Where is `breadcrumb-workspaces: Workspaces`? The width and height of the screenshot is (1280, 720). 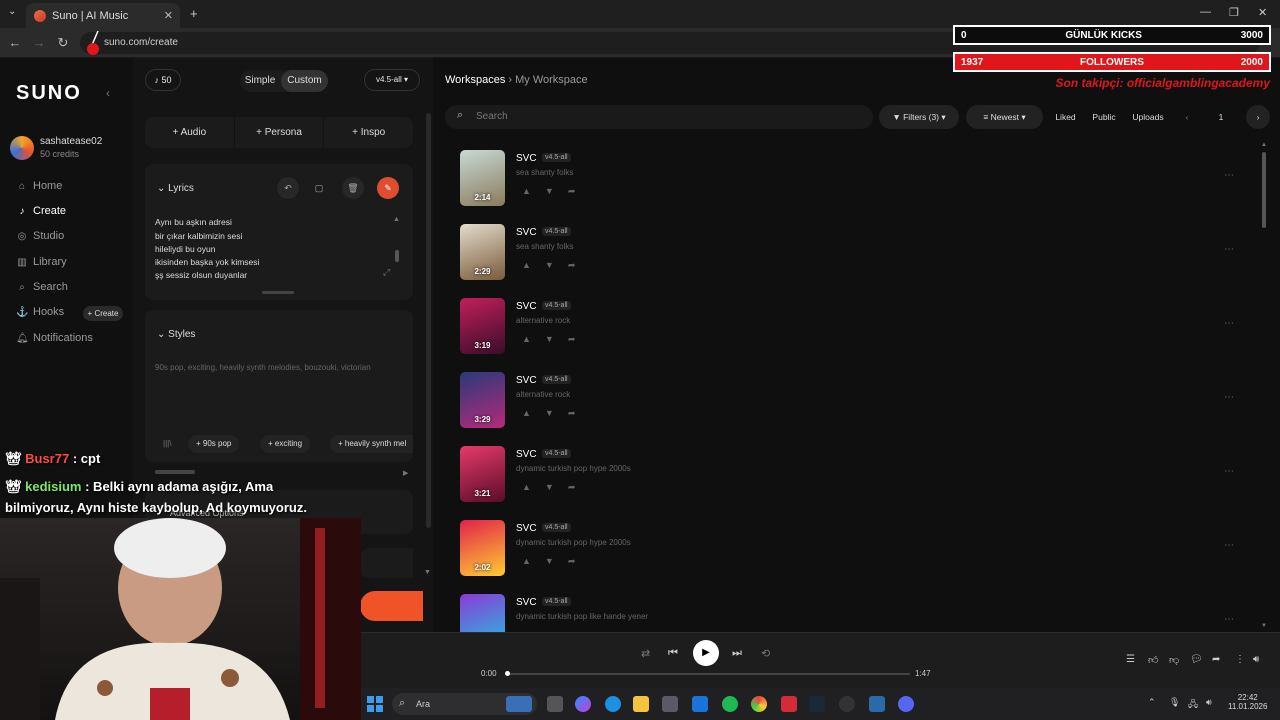 breadcrumb-workspaces: Workspaces is located at coordinates (475, 80).